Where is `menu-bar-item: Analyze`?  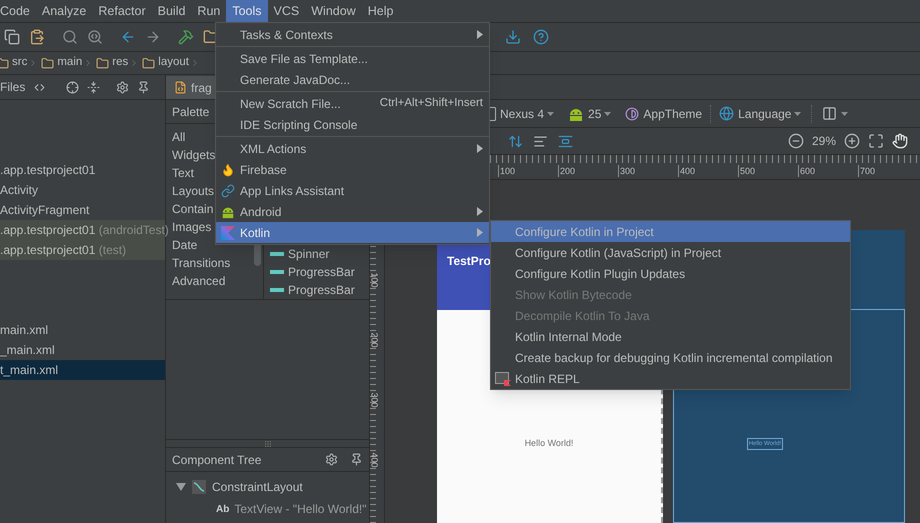
menu-bar-item: Analyze is located at coordinates (64, 11).